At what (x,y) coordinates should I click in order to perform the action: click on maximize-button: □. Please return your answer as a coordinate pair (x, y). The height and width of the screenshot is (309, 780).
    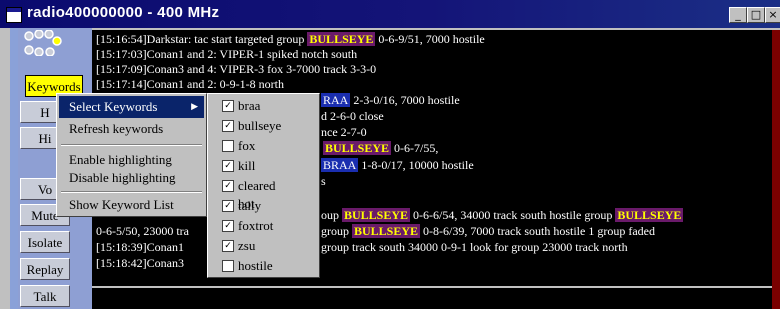
    Looking at the image, I should click on (756, 15).